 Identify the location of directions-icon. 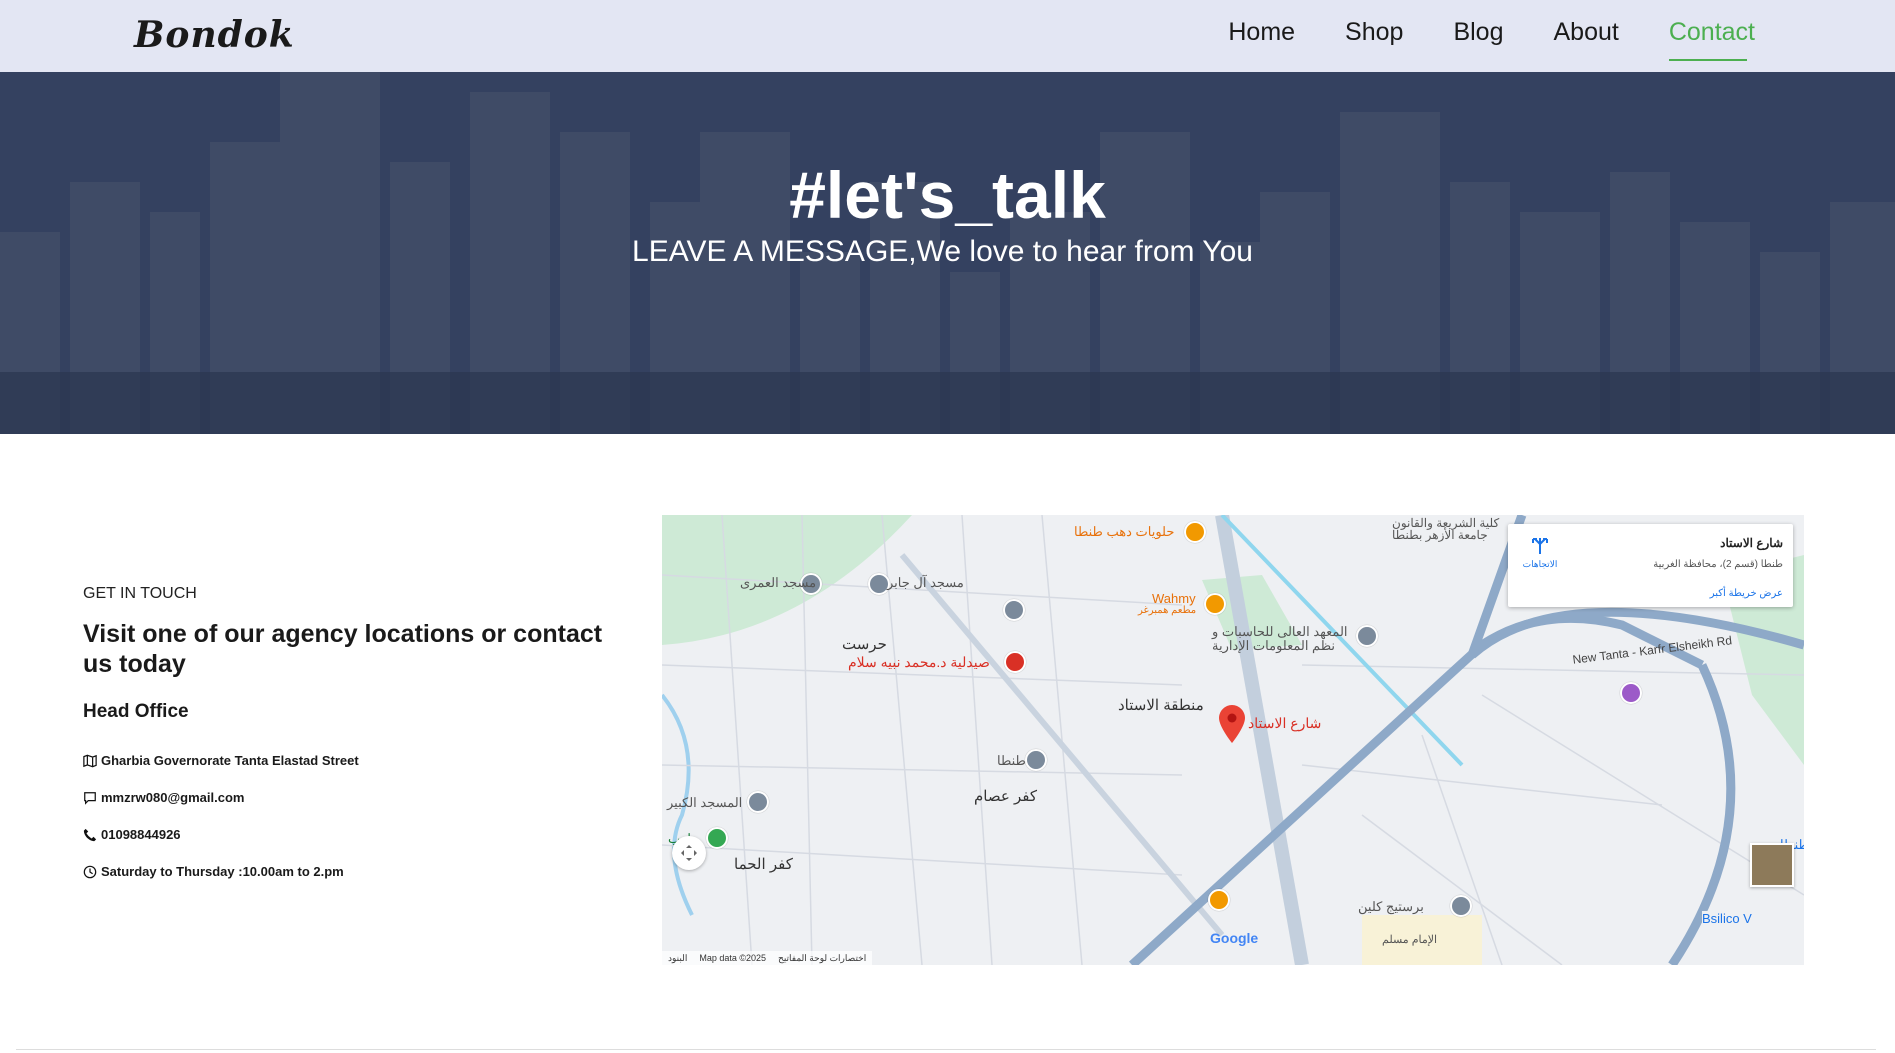
(1540, 546).